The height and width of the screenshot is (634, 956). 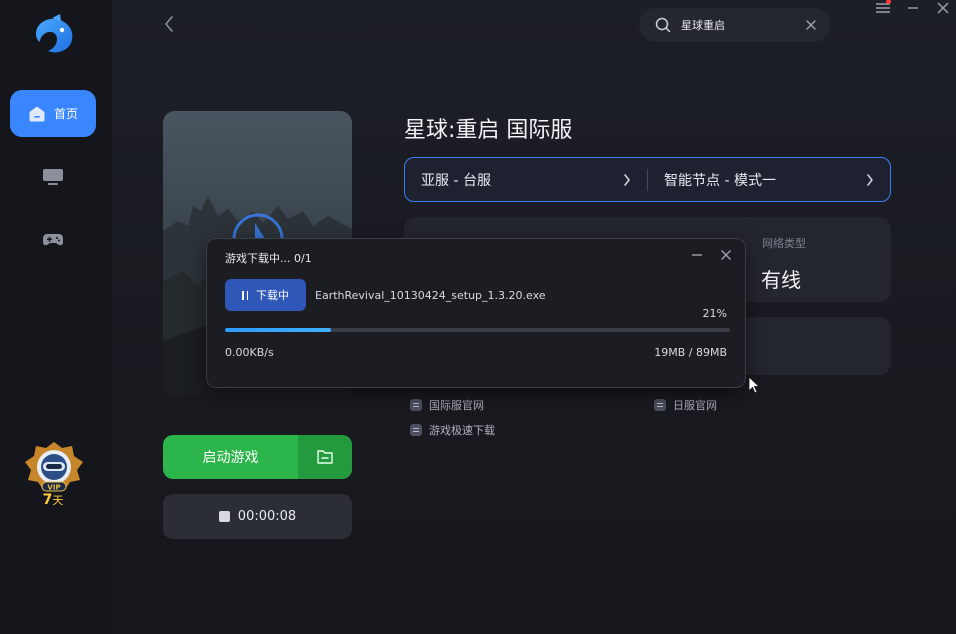 I want to click on open-folder-button, so click(x=325, y=457).